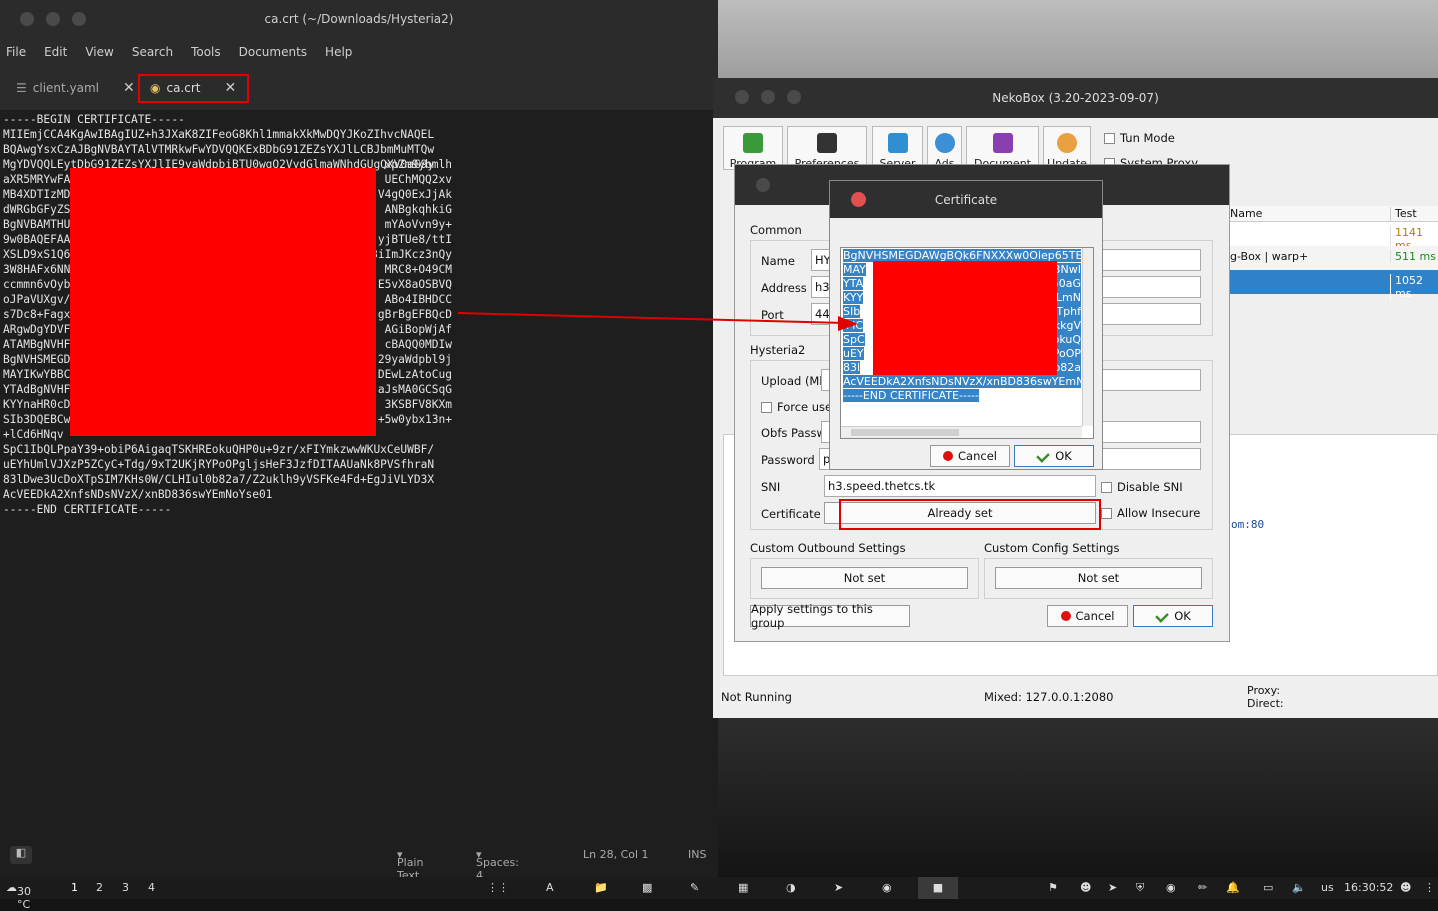 The width and height of the screenshot is (1438, 911). Describe the element at coordinates (125, 887) in the screenshot. I see `workspace-3: 3` at that location.